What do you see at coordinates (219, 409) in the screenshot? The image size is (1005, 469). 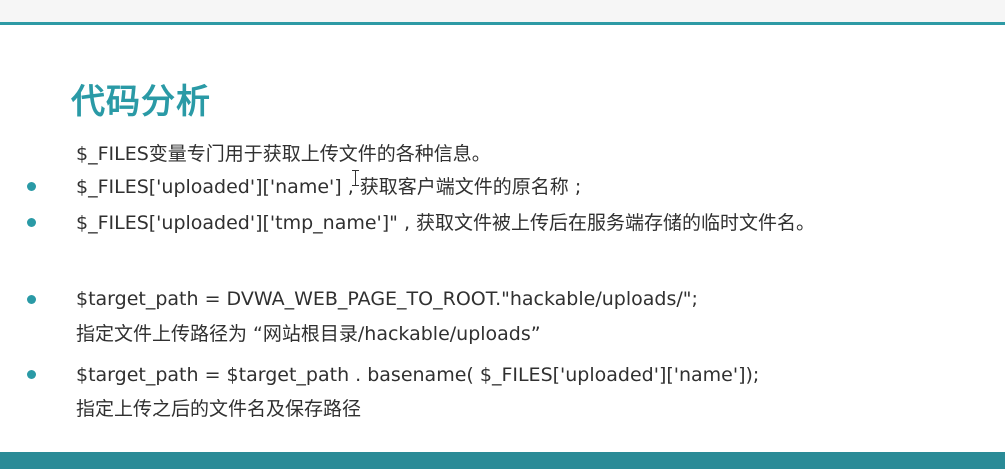 I see `basename-explanation: 指定上传之后的文件名及保存路径` at bounding box center [219, 409].